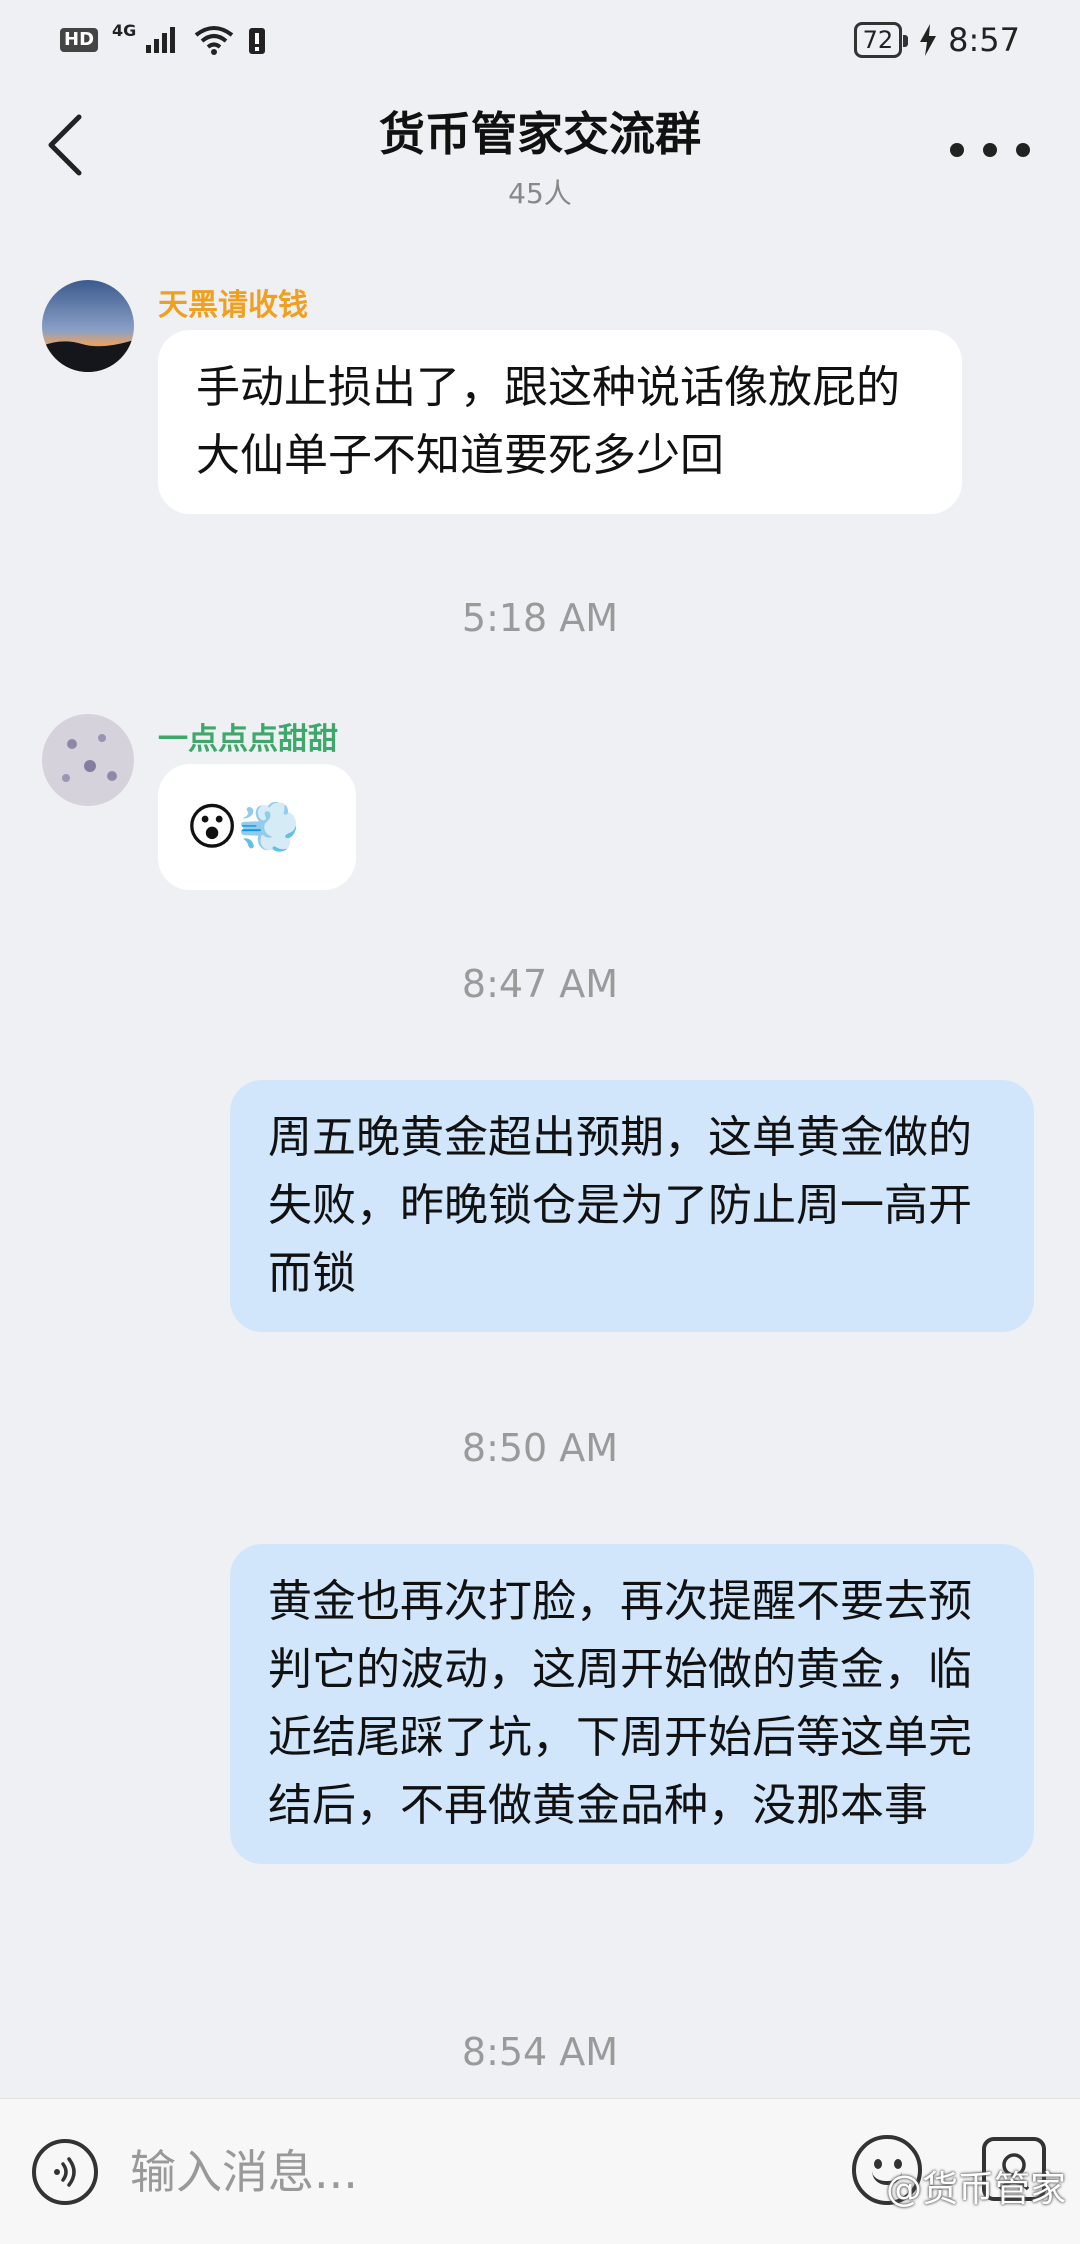 This screenshot has height=2244, width=1080. I want to click on hd-badge: HD, so click(79, 40).